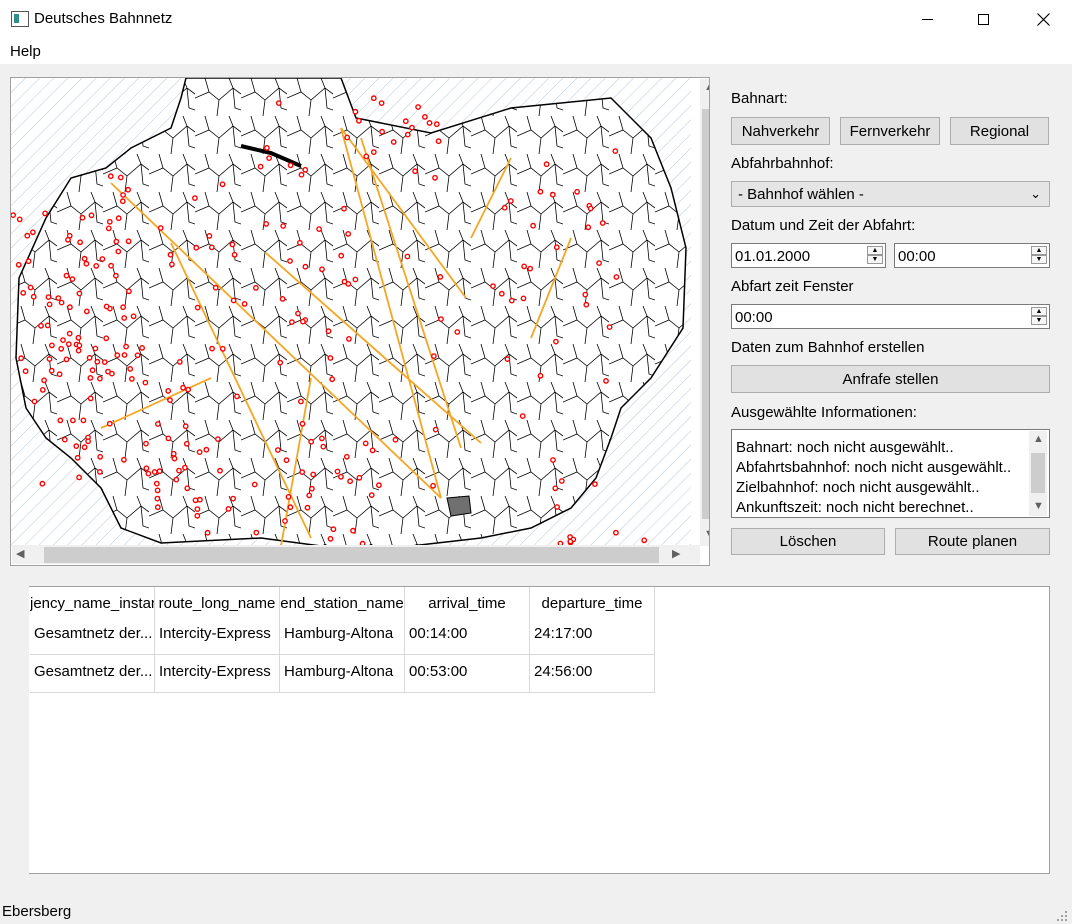  Describe the element at coordinates (704, 312) in the screenshot. I see `map-vertical-scrollbar: ▲ ▼` at that location.